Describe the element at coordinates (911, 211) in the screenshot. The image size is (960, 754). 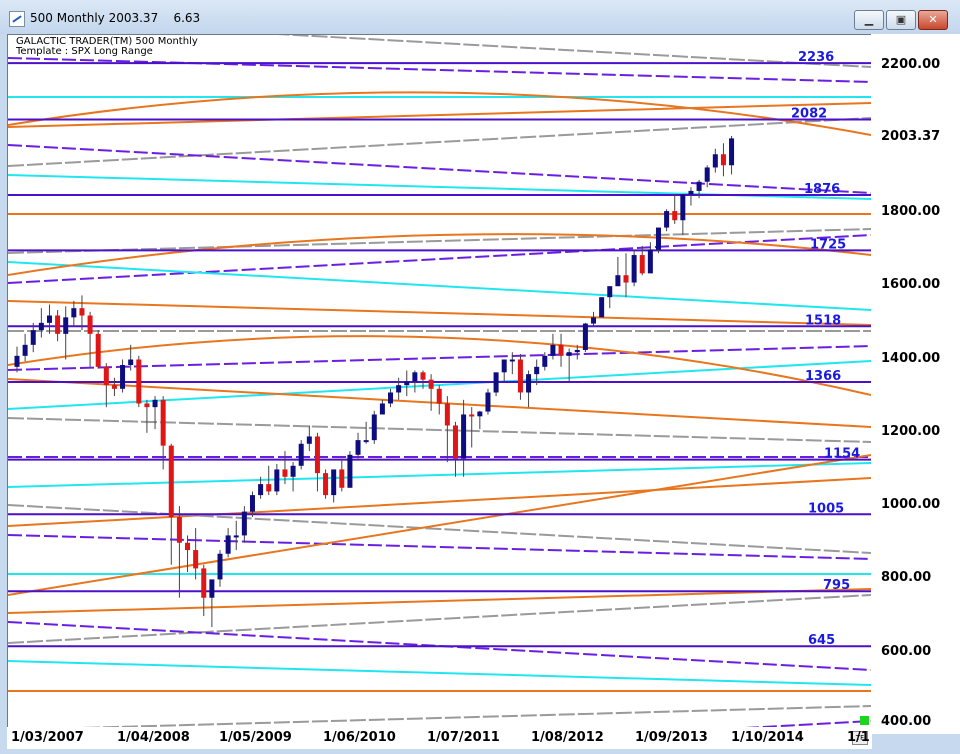
I see `y-tick-label: 1800.00` at that location.